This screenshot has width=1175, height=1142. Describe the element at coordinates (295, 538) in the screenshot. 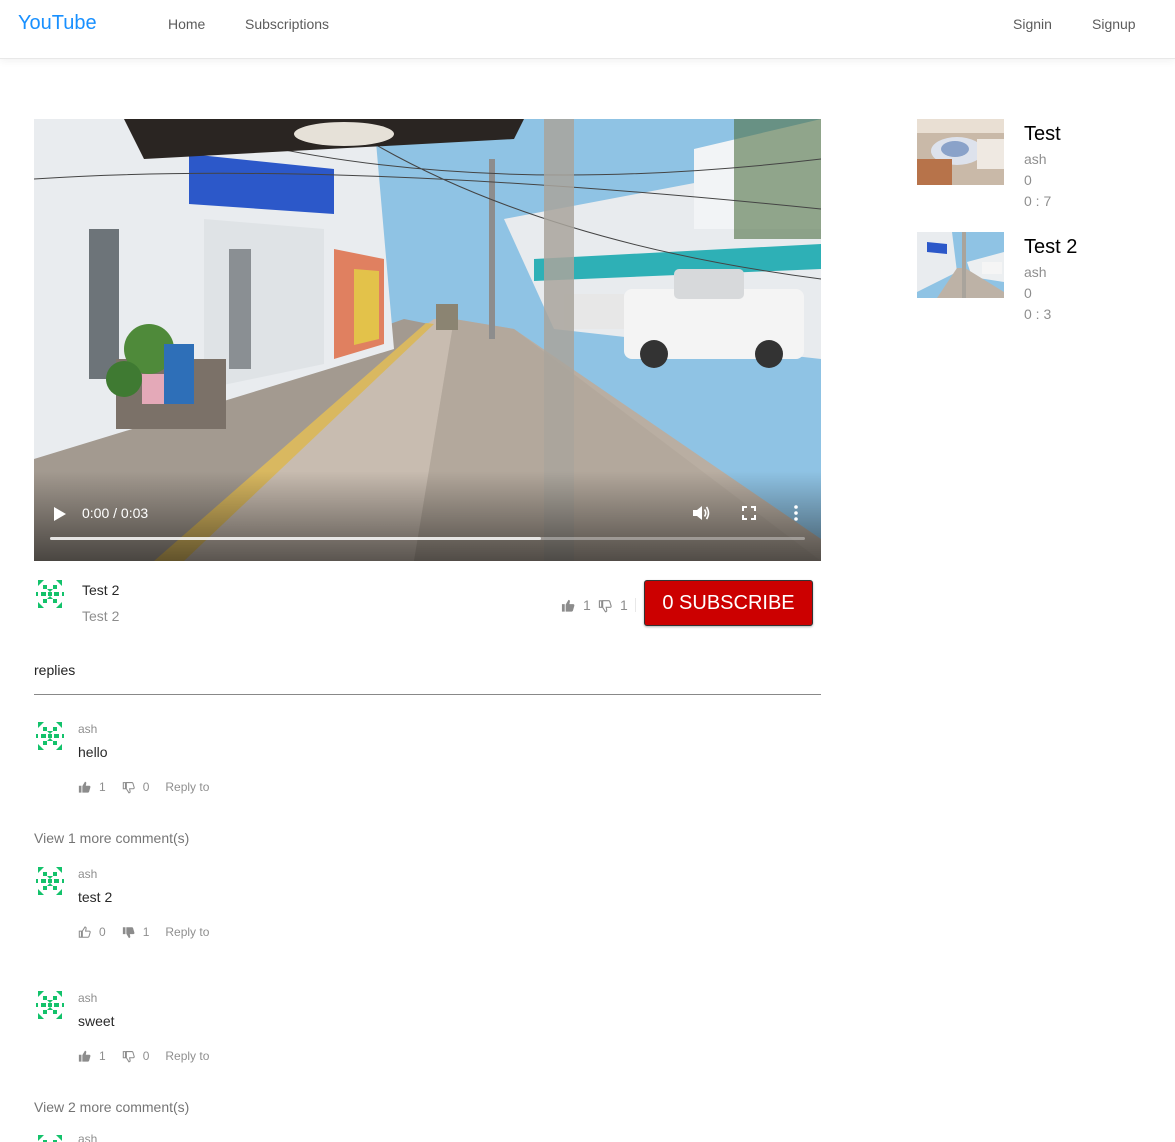

I see `seek-bar-buffered` at that location.